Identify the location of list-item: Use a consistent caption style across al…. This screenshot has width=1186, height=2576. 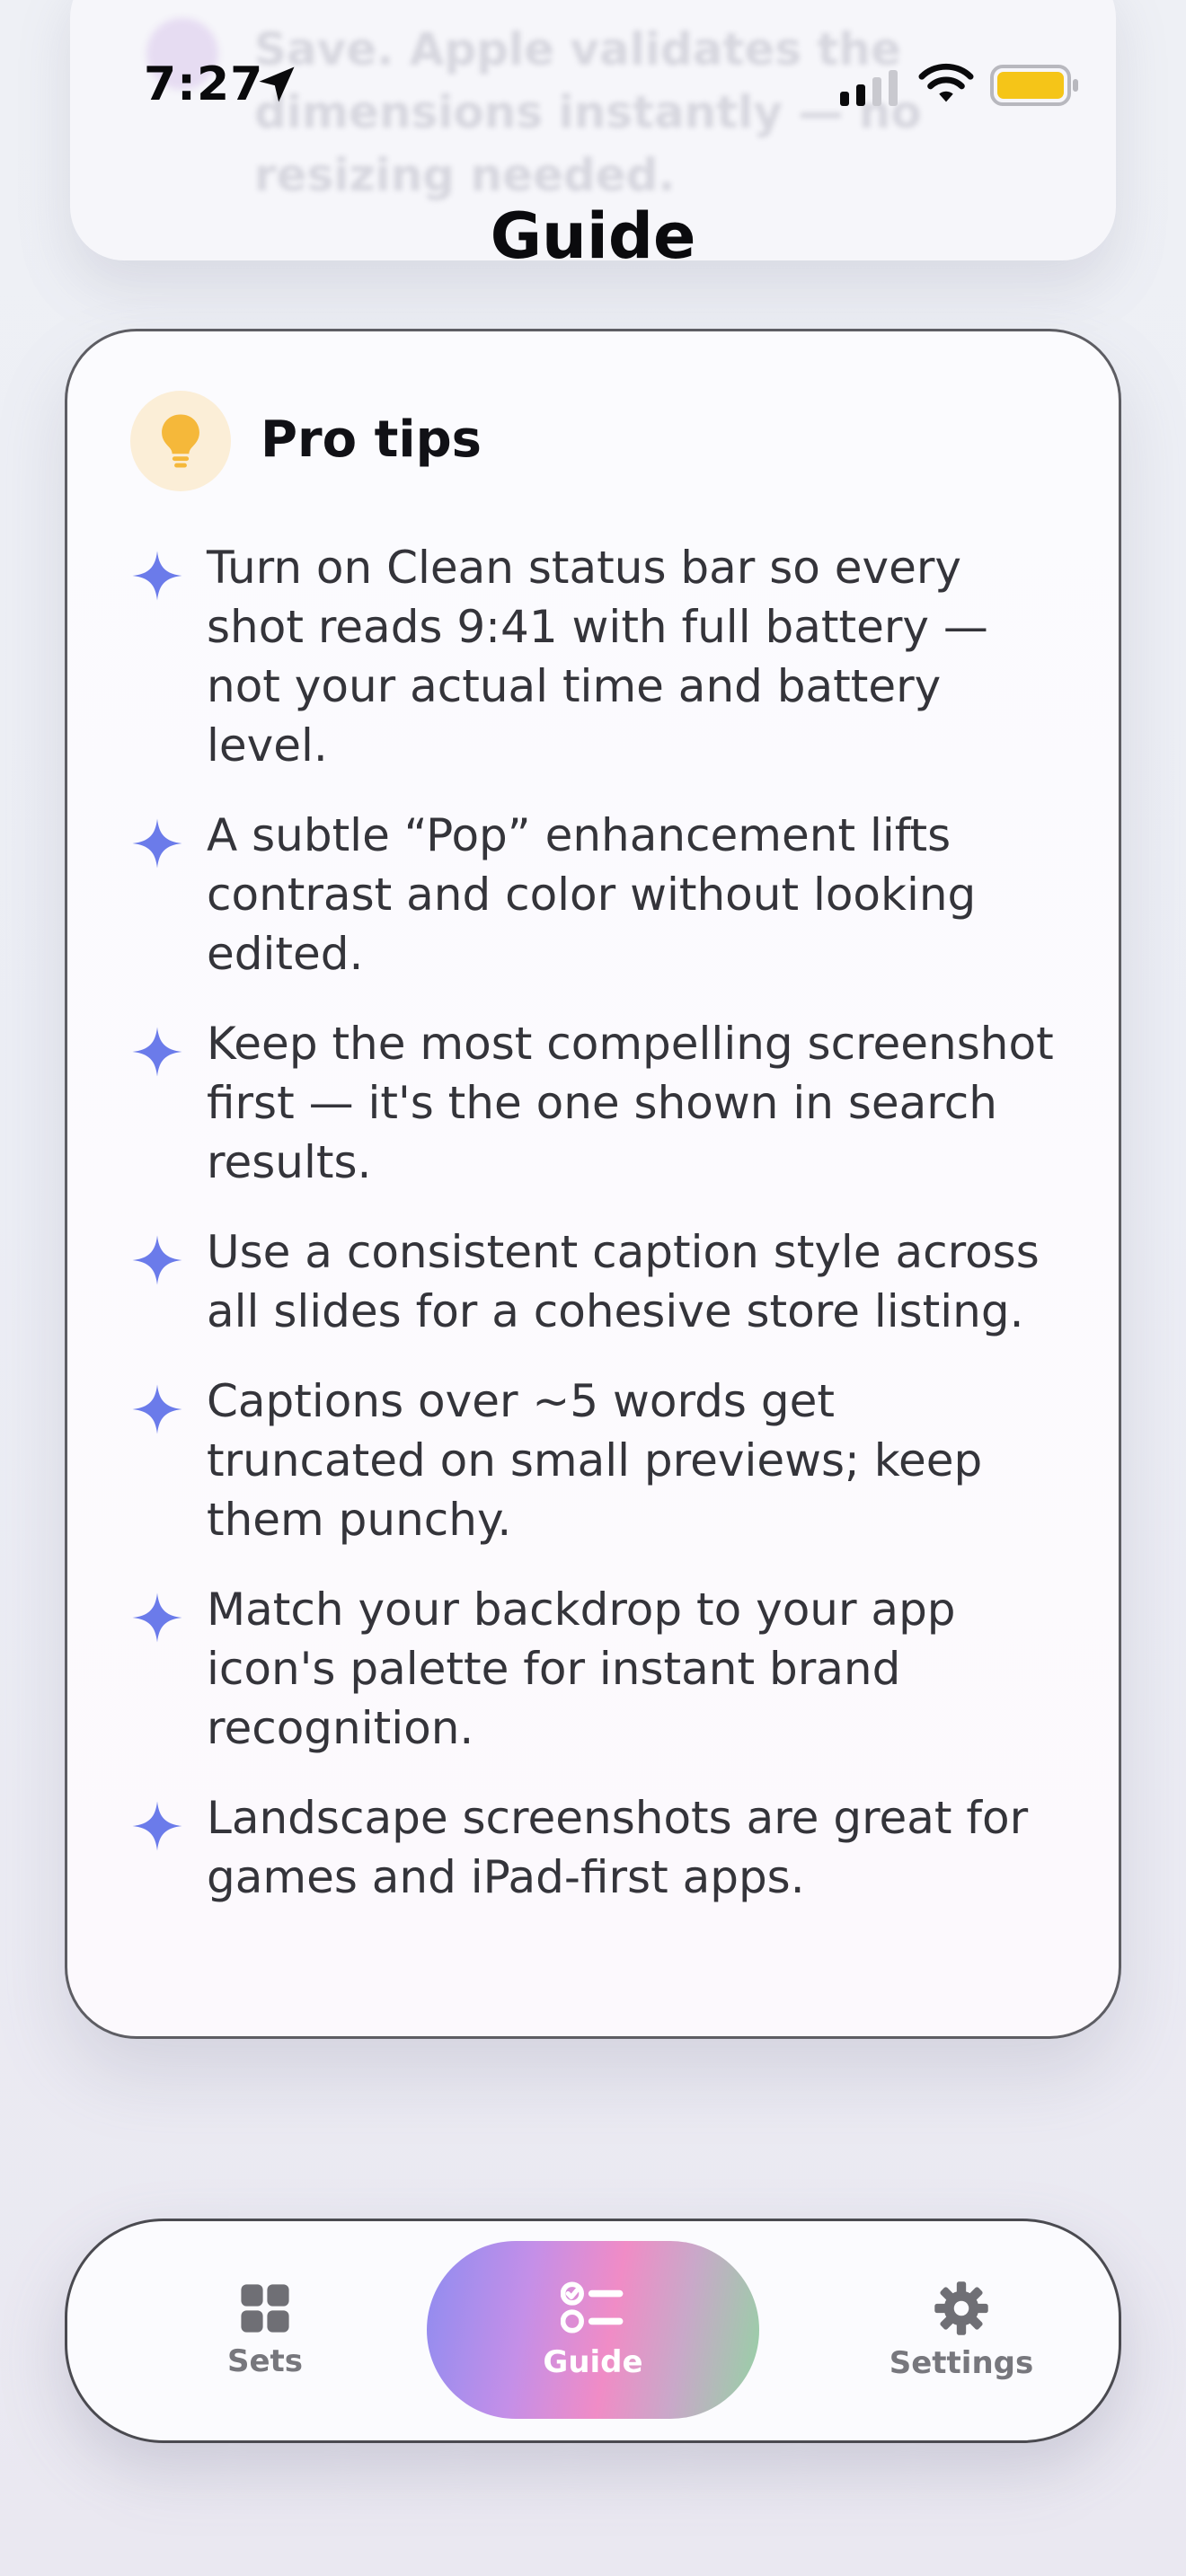
(593, 1281).